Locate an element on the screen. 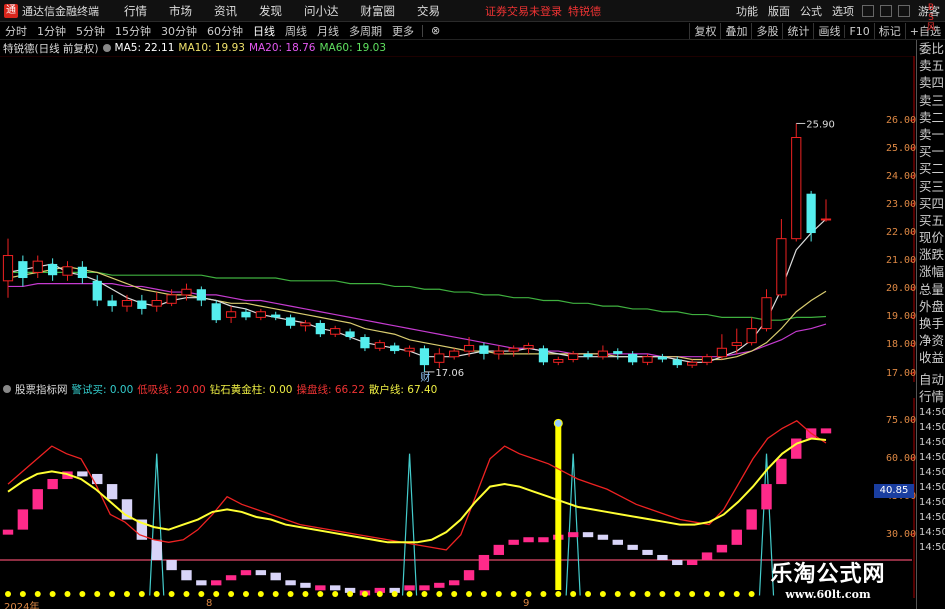 The height and width of the screenshot is (609, 945). diamond-gold-bar is located at coordinates (558, 506).